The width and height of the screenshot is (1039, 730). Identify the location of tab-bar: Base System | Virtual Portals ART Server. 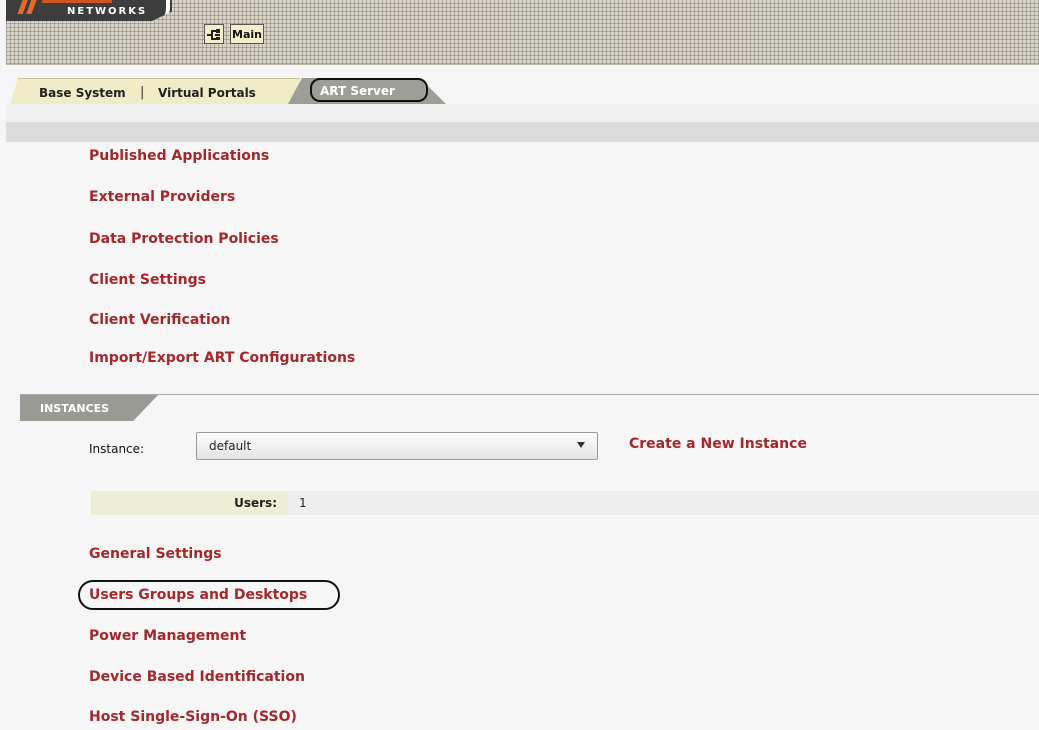
(522, 92).